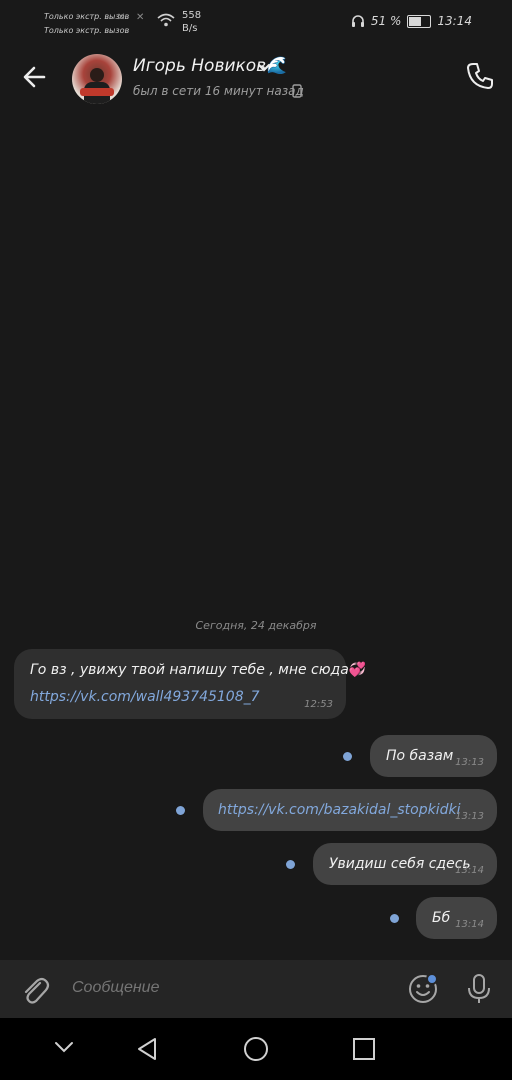 Image resolution: width=512 pixels, height=1080 pixels. I want to click on system-nav-bar, so click(256, 1049).